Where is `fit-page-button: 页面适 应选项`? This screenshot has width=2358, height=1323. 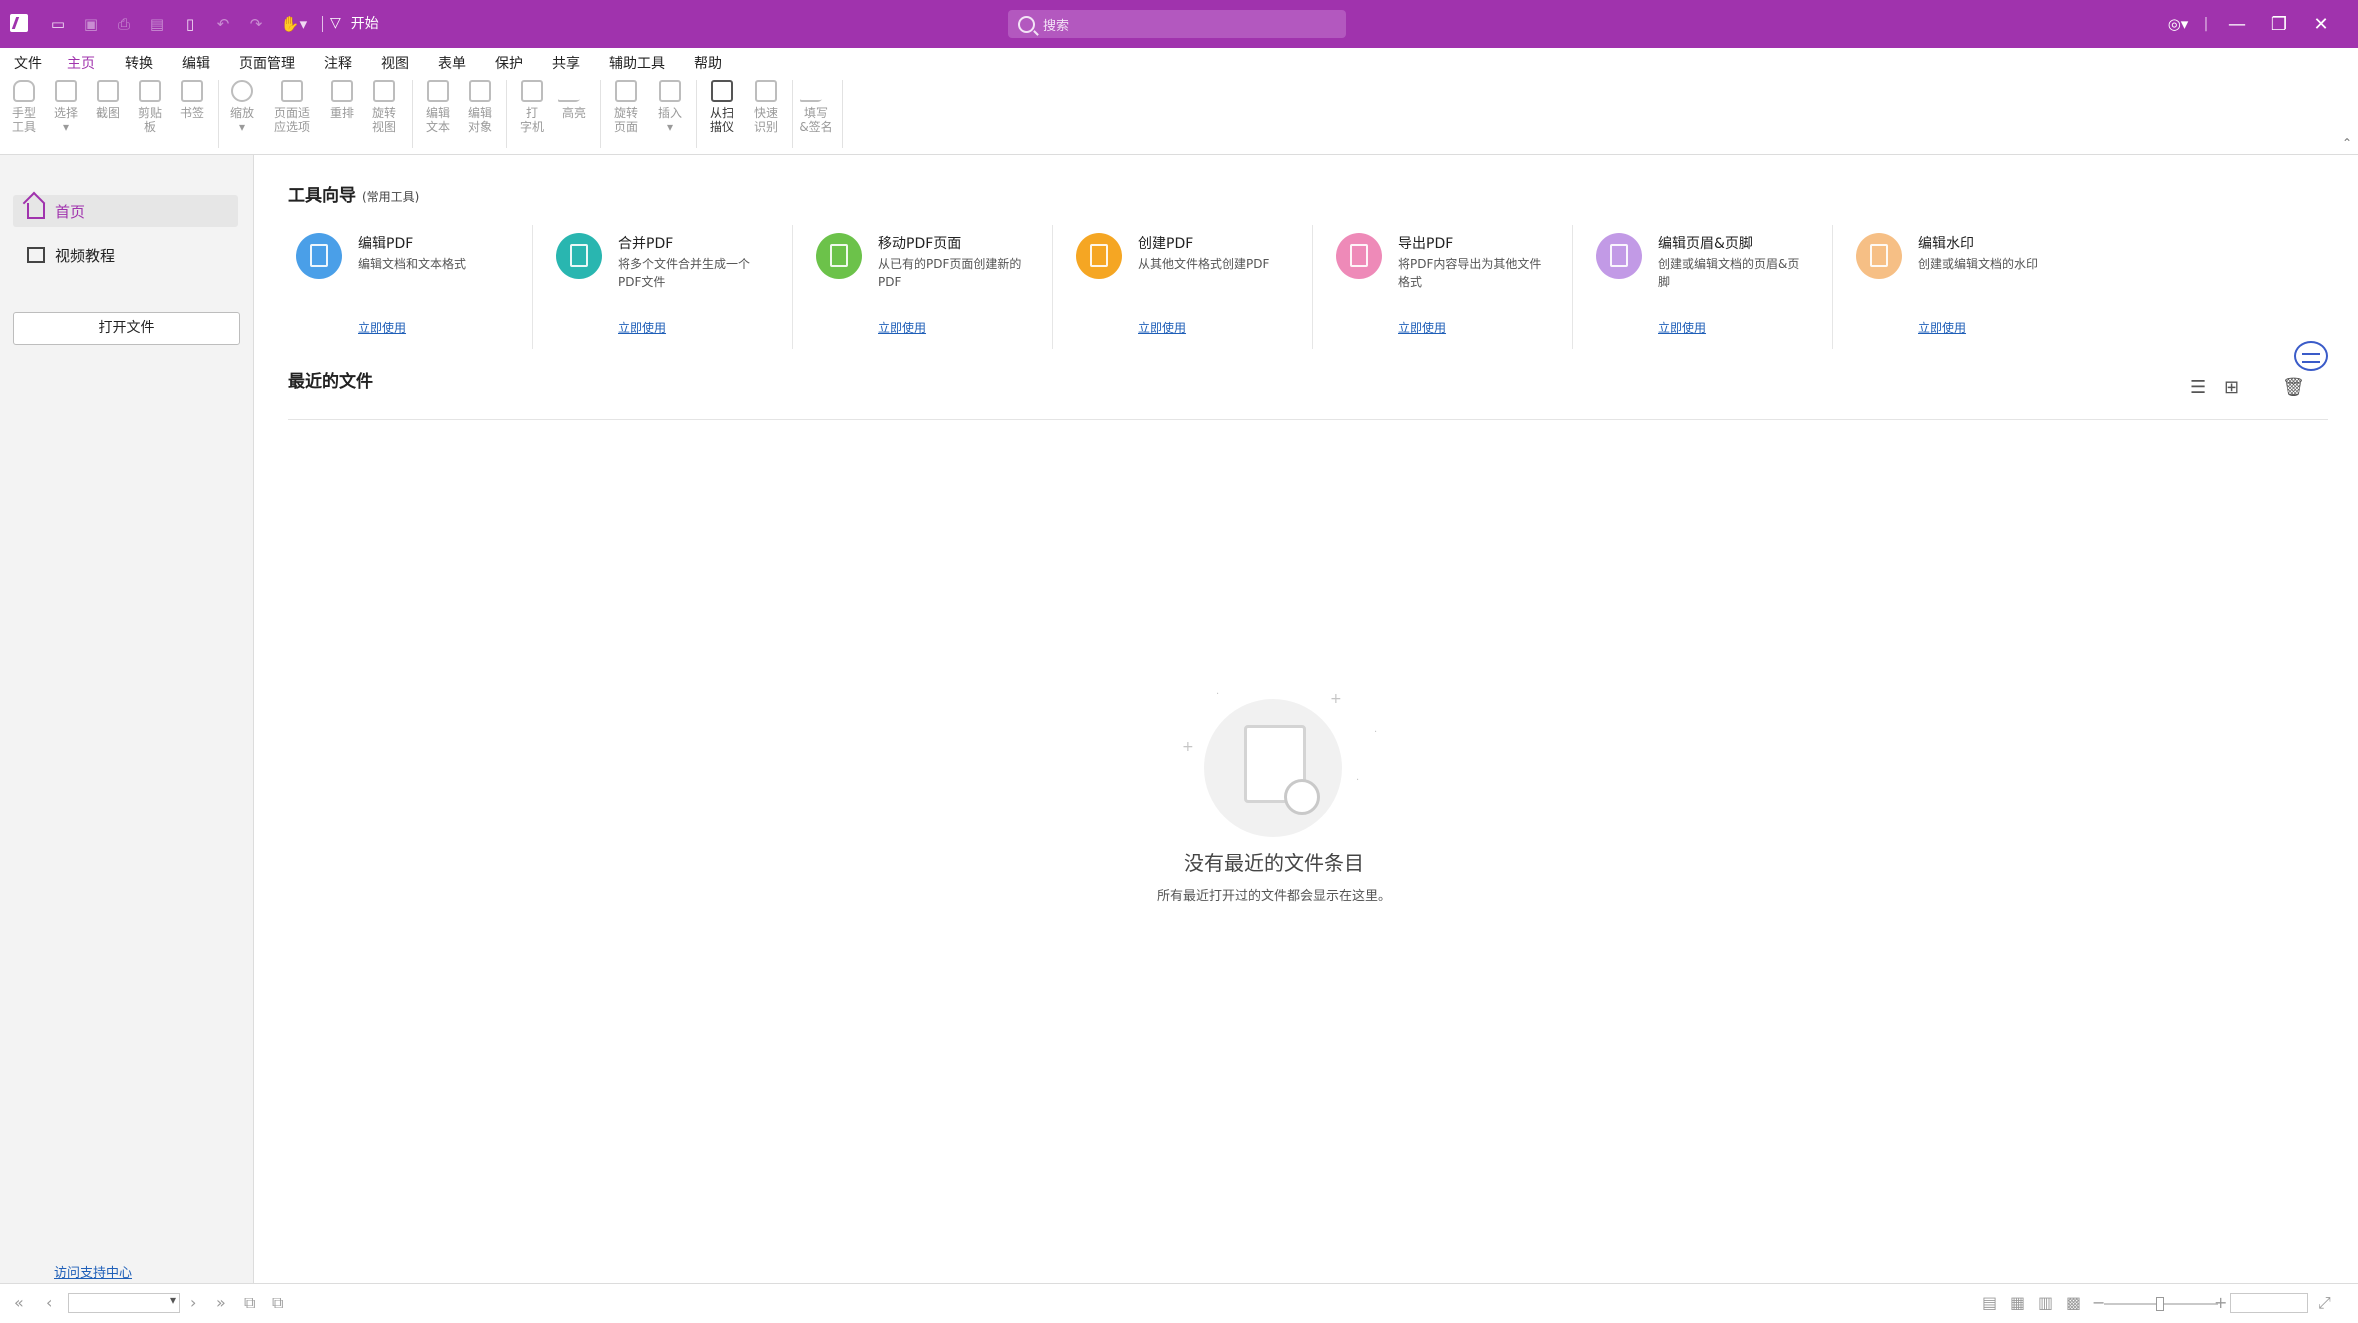
fit-page-button: 页面适 应选项 is located at coordinates (292, 107).